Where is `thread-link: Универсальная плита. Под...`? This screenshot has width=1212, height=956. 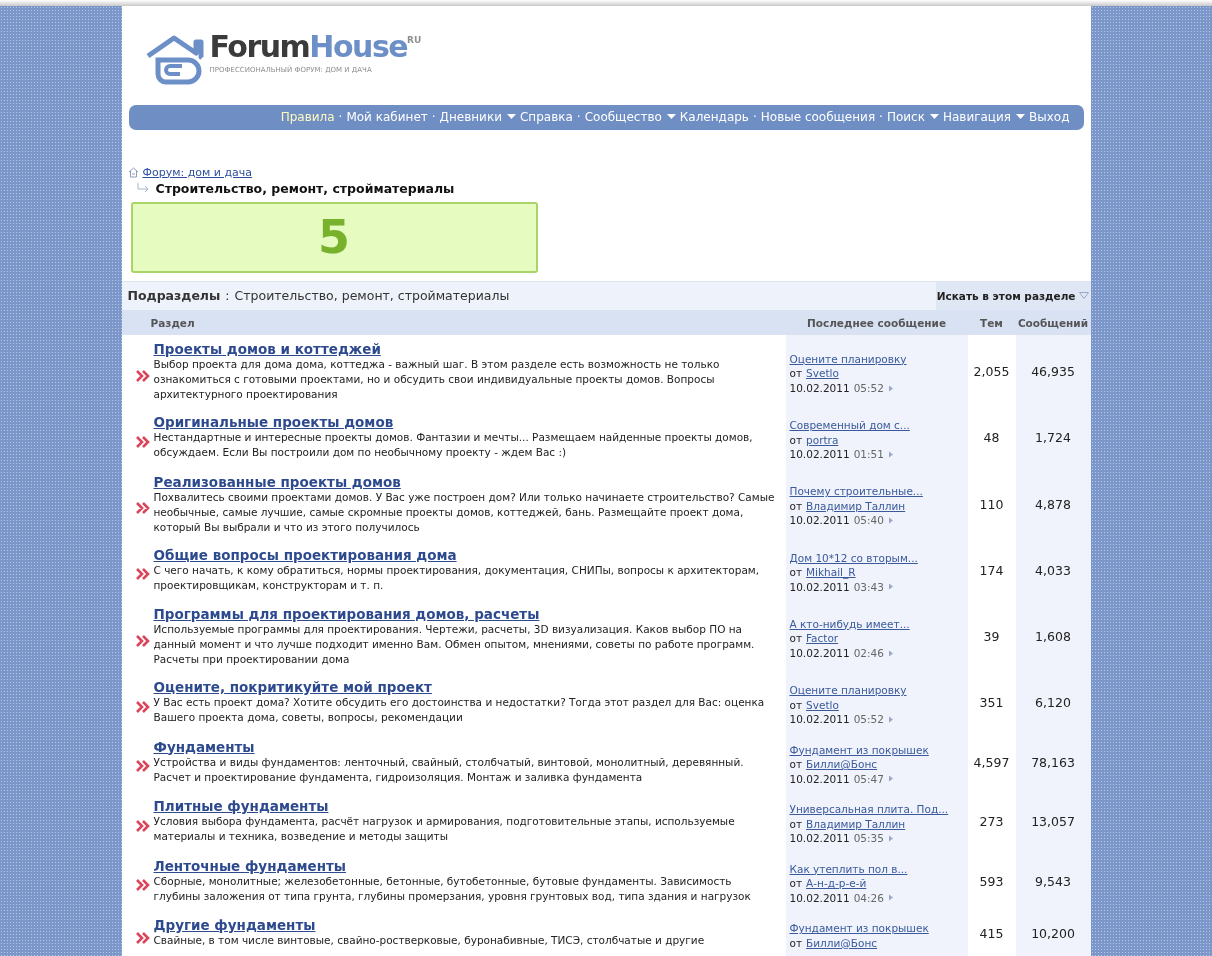
thread-link: Универсальная плита. Под... is located at coordinates (876, 809).